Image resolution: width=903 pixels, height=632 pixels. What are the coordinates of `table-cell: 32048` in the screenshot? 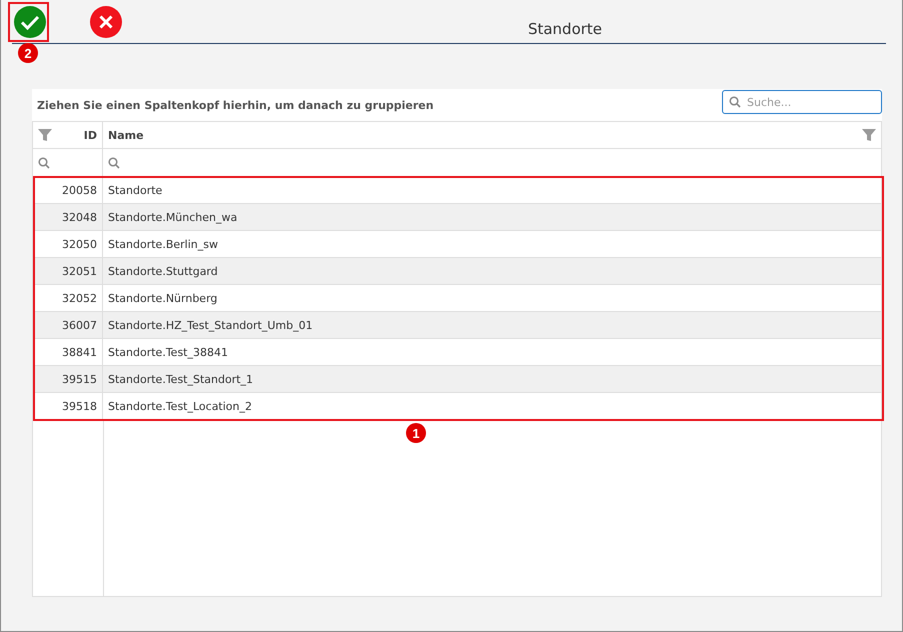 It's located at (68, 217).